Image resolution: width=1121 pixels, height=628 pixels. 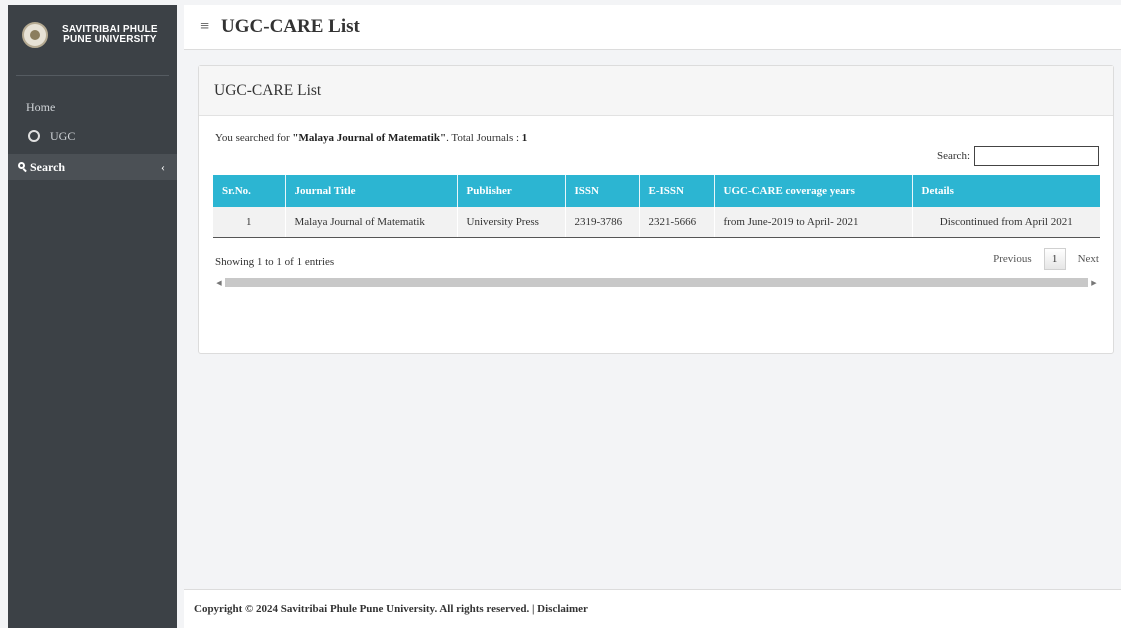 I want to click on page-1-button: 1, so click(x=1054, y=259).